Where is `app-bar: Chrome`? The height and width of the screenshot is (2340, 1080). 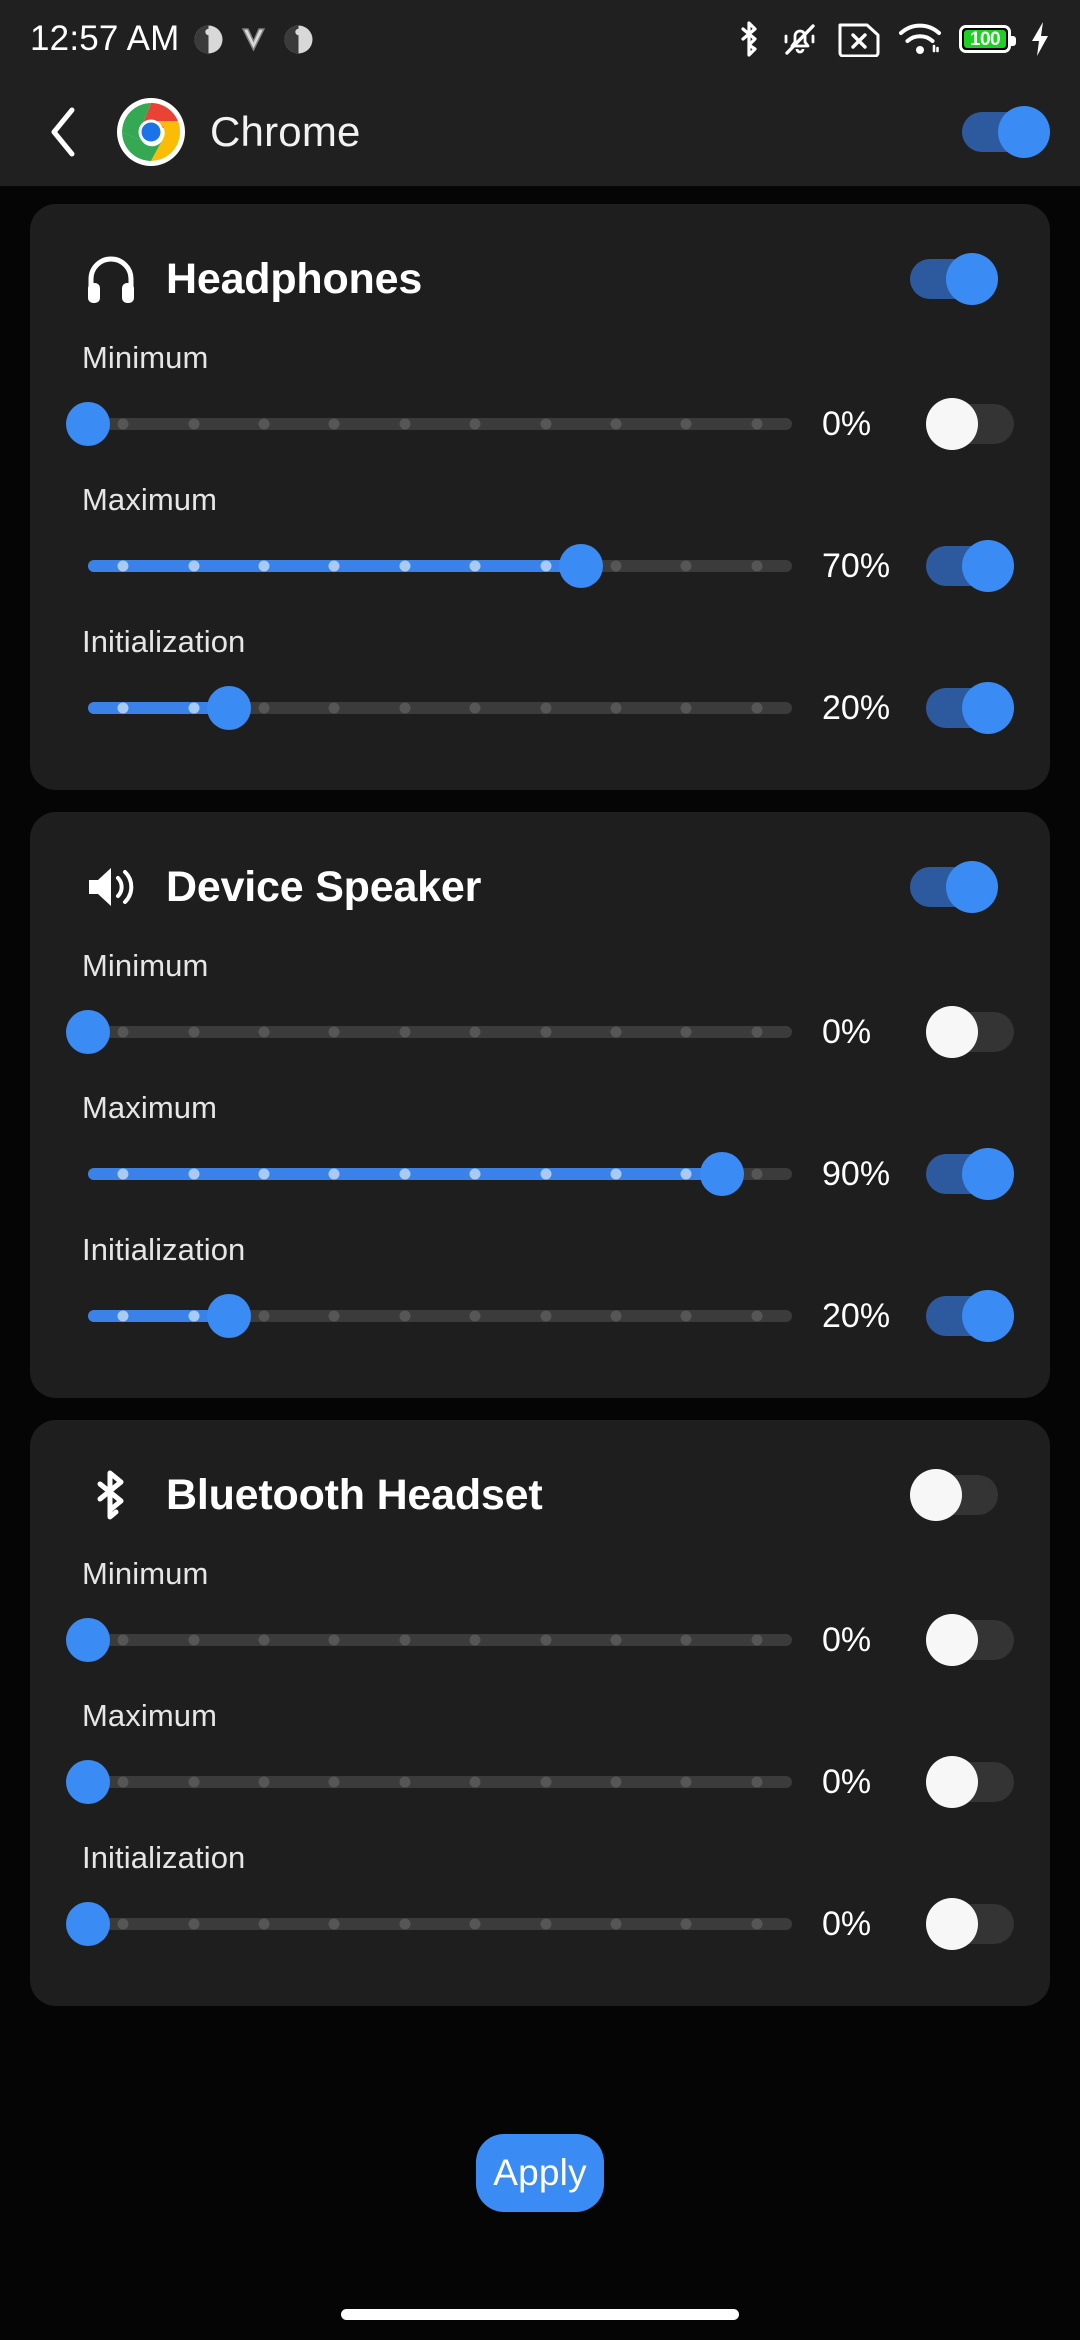
app-bar: Chrome is located at coordinates (540, 132).